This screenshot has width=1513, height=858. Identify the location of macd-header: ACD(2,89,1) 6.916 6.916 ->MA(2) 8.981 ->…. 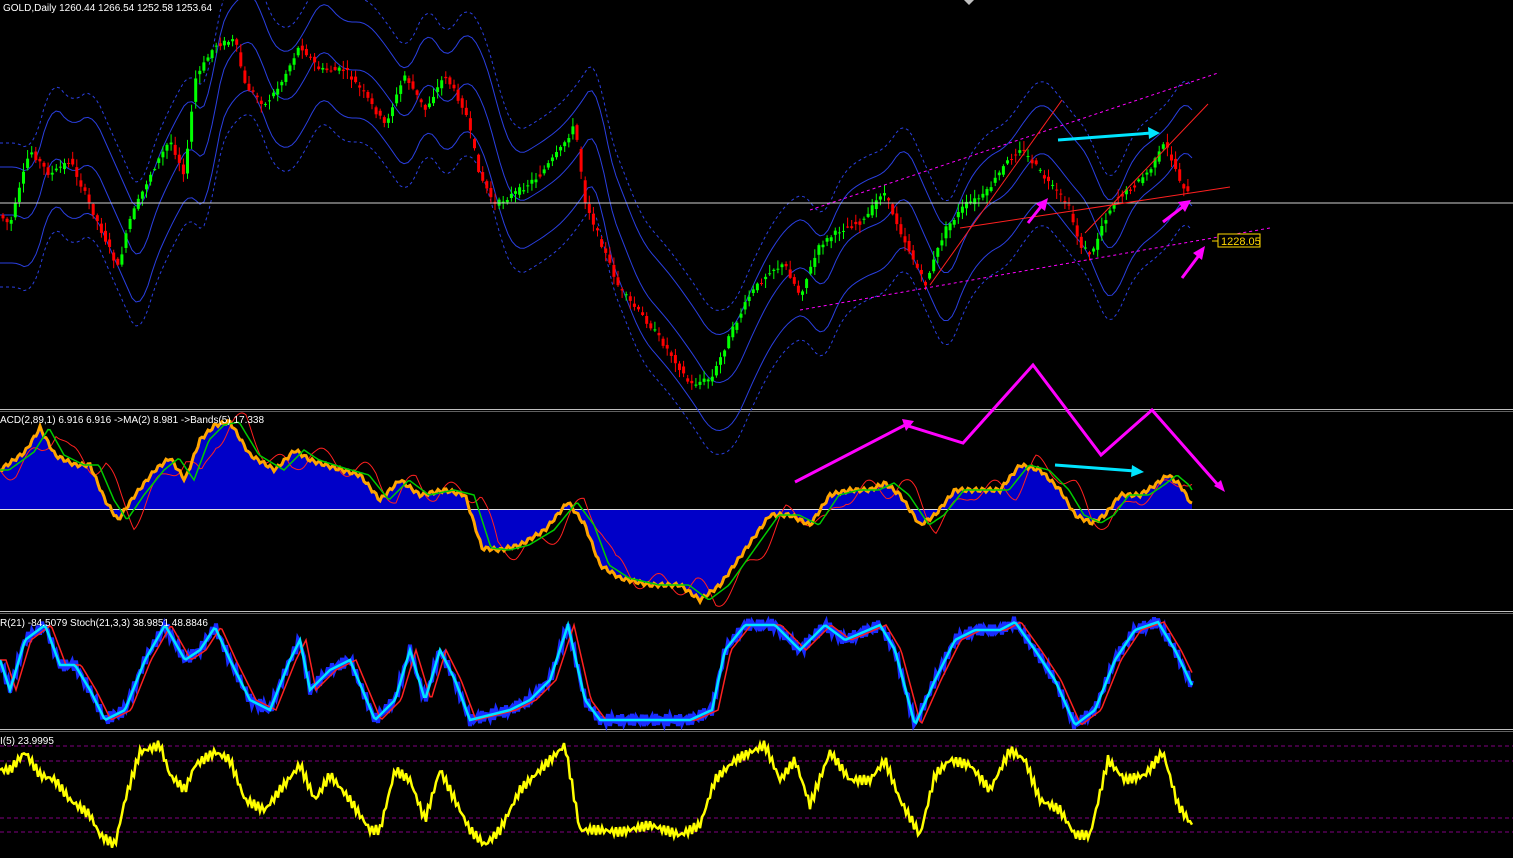
(132, 420).